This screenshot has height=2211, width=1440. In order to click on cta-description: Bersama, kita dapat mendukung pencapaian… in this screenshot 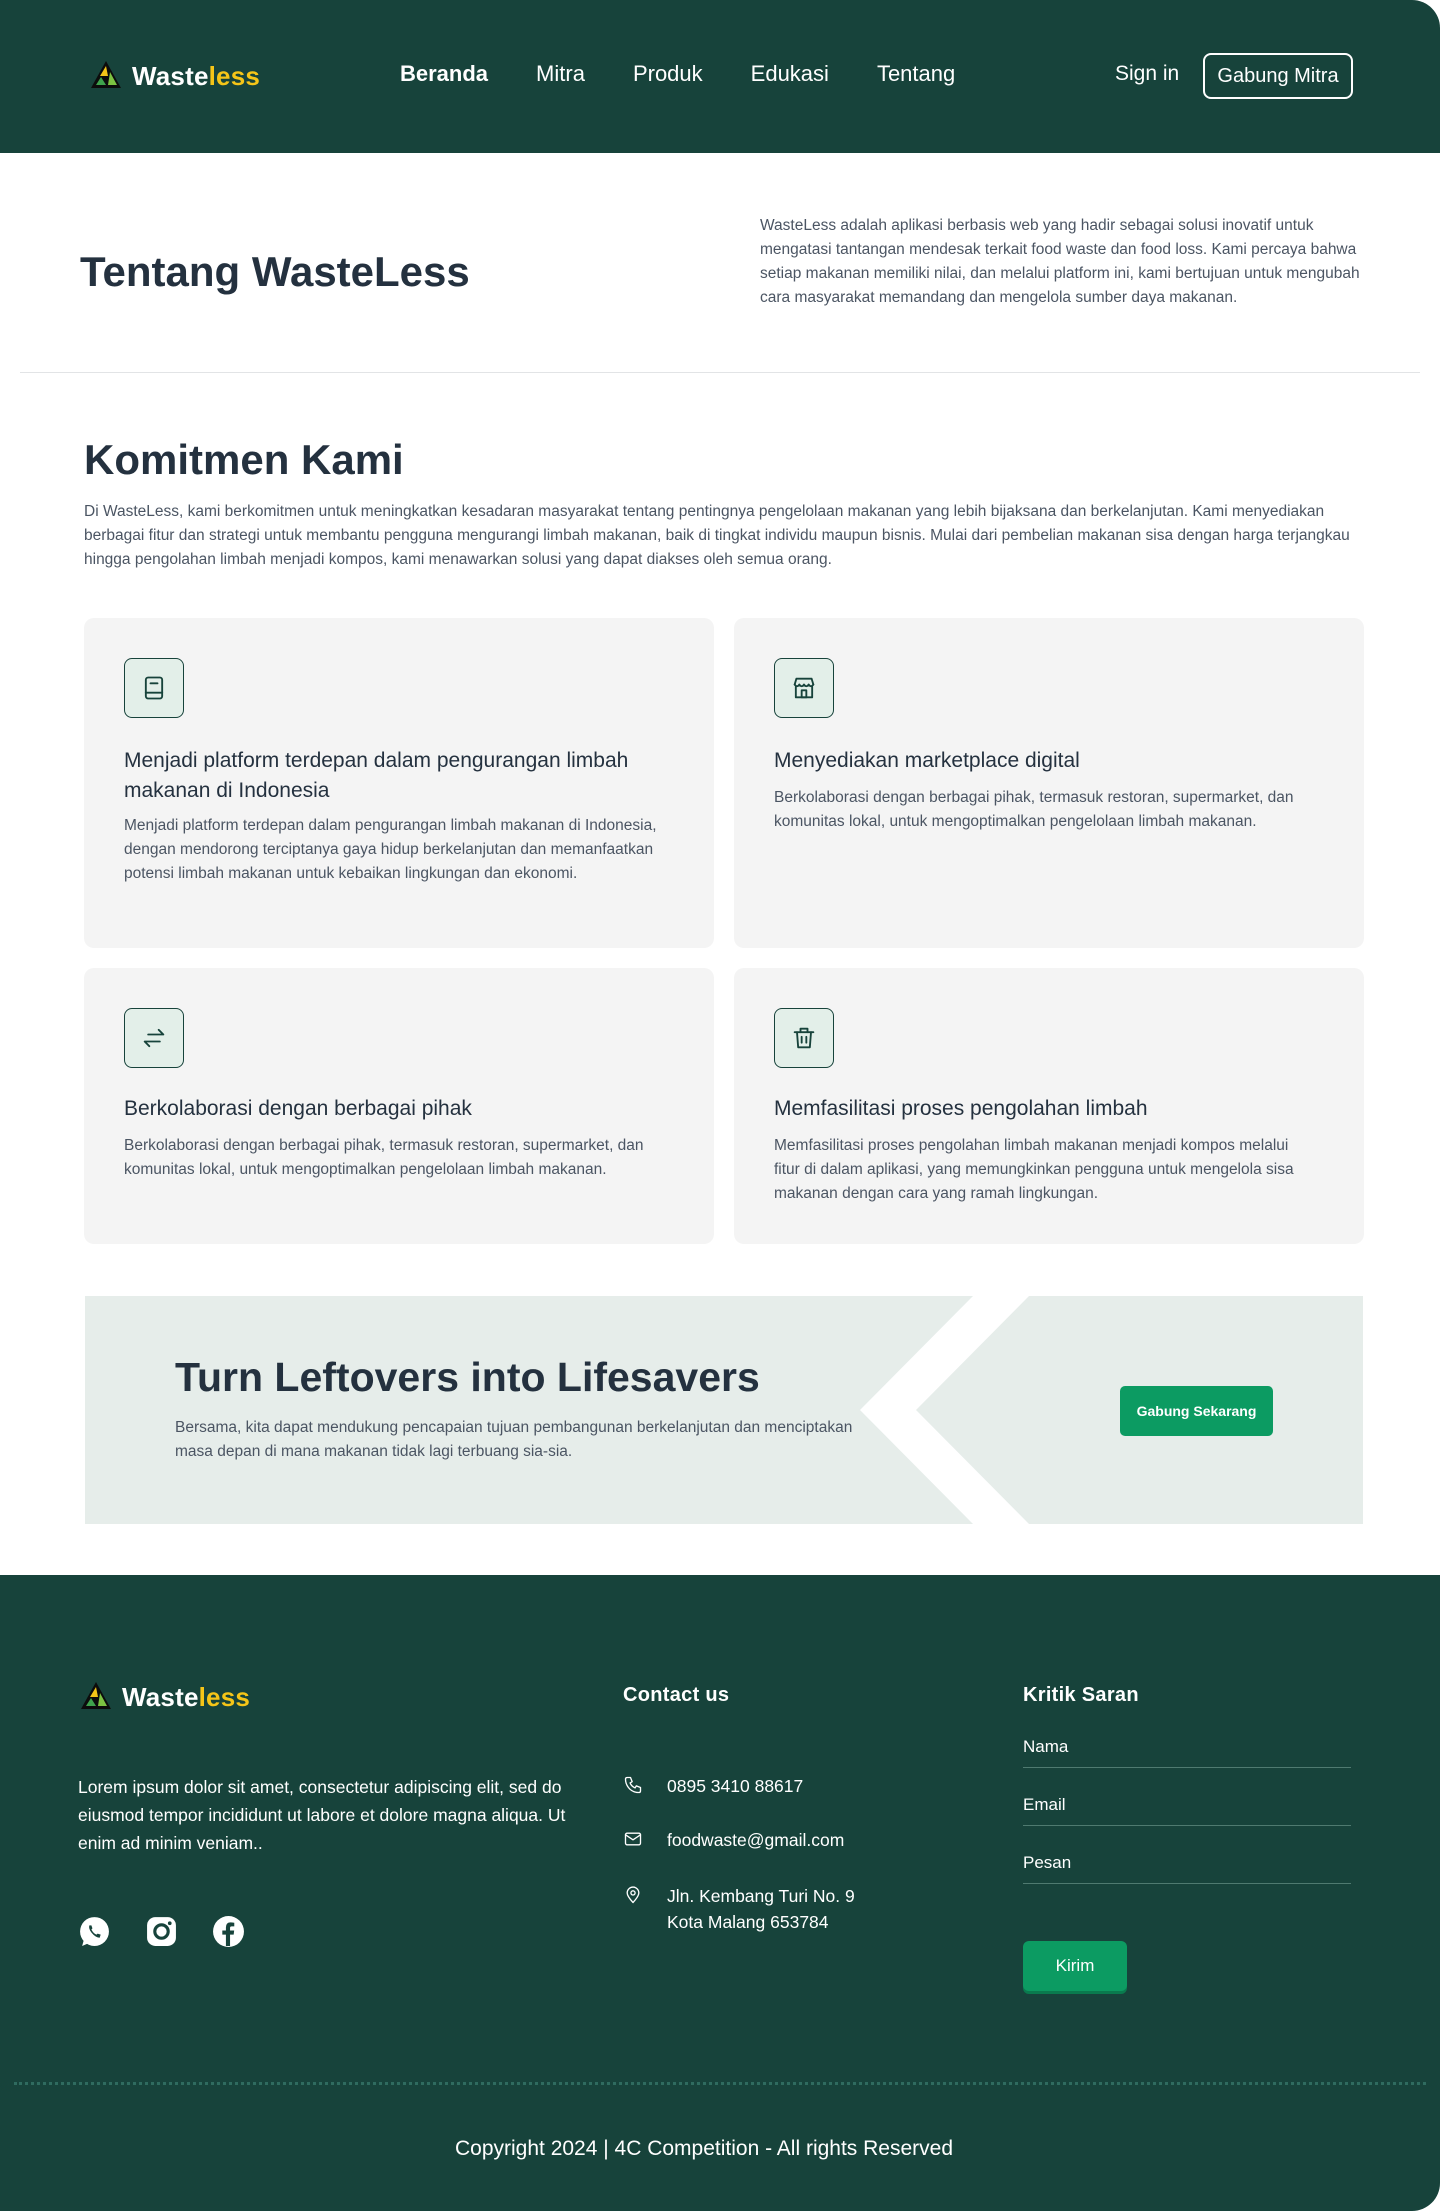, I will do `click(514, 1439)`.